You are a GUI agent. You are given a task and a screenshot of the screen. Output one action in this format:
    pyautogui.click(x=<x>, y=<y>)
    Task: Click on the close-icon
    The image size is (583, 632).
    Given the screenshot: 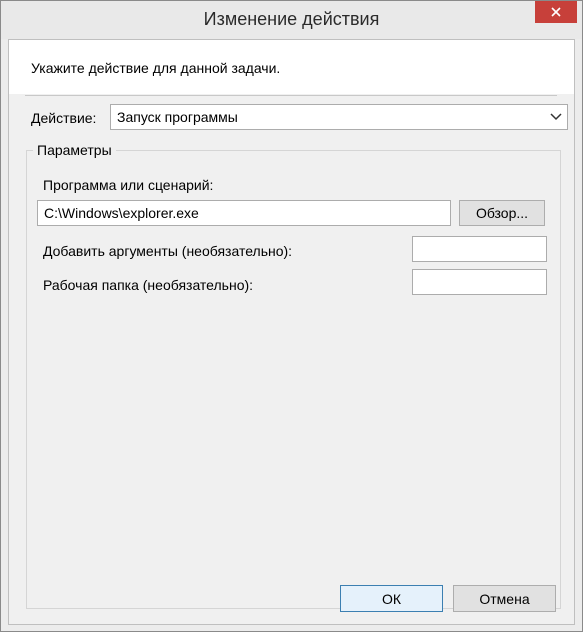 What is the action you would take?
    pyautogui.click(x=556, y=12)
    